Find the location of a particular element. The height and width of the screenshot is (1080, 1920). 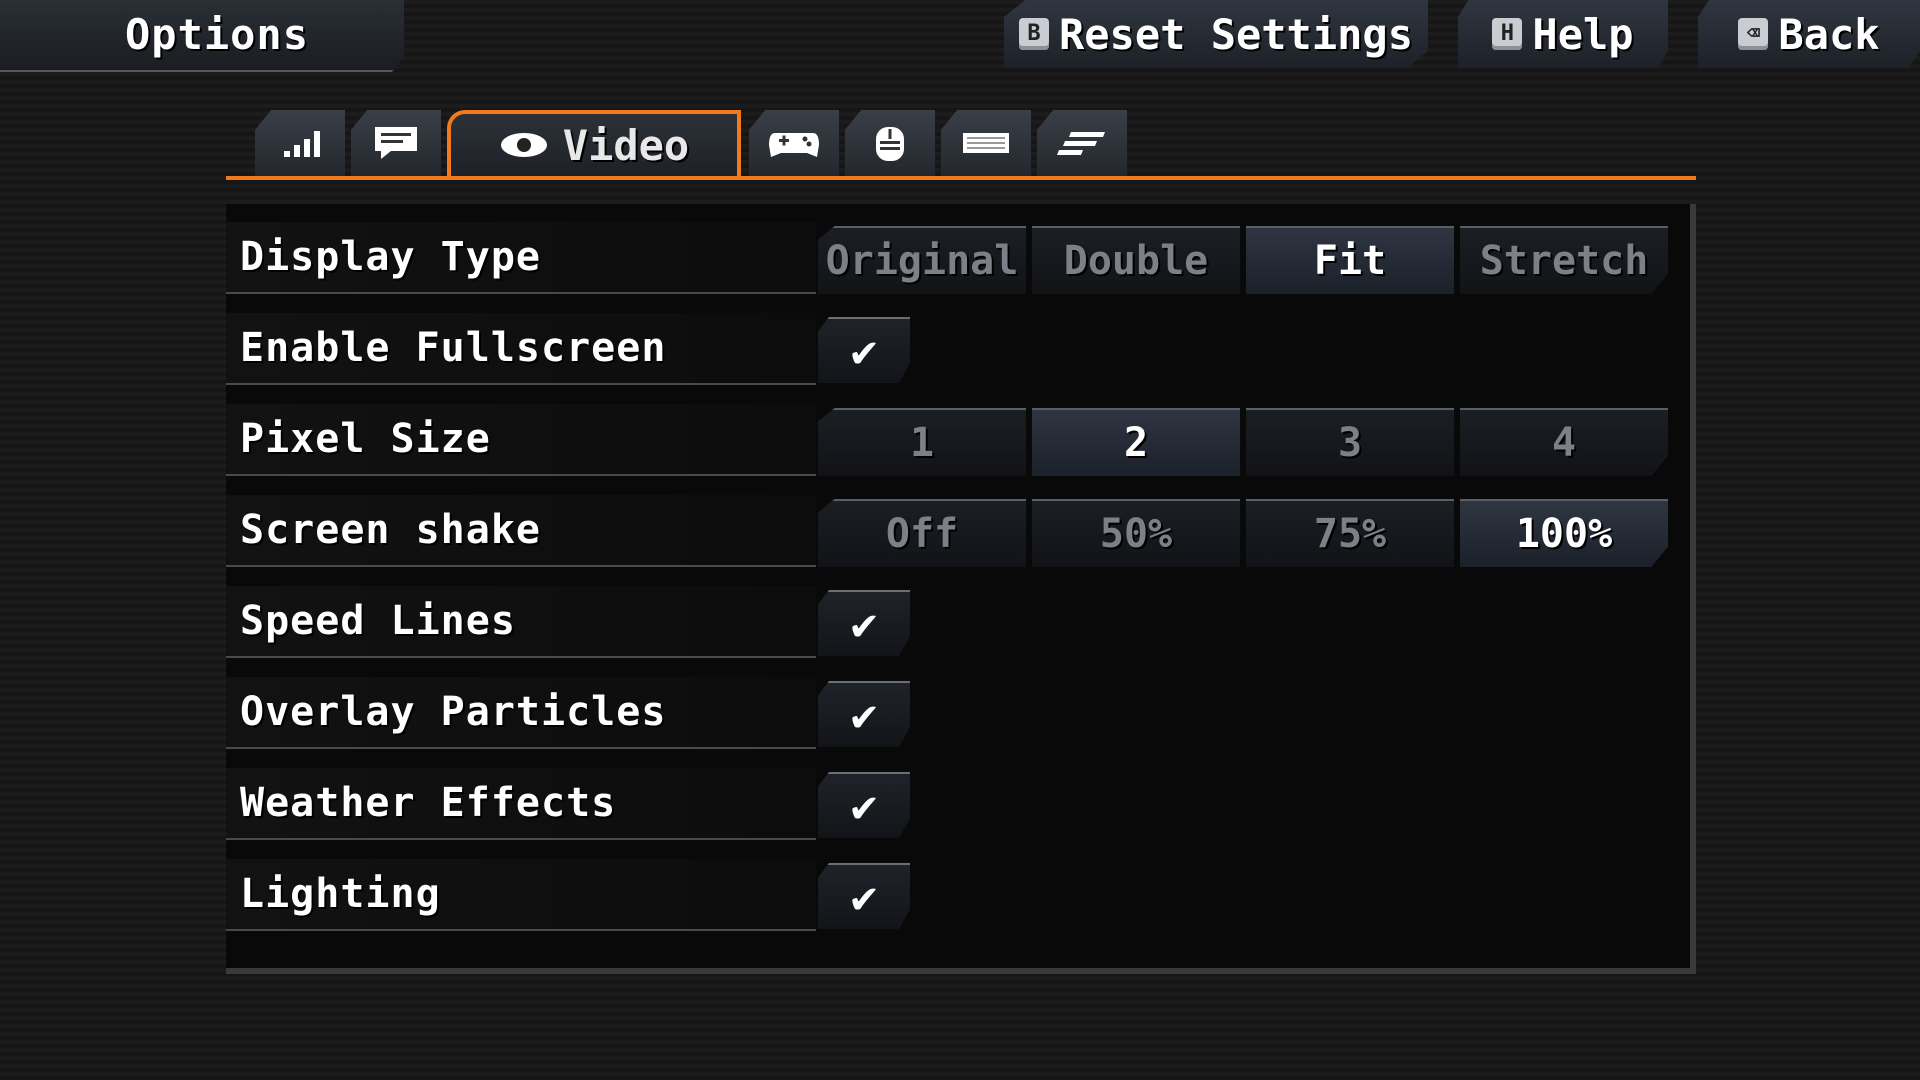

chat-icon is located at coordinates (396, 143).